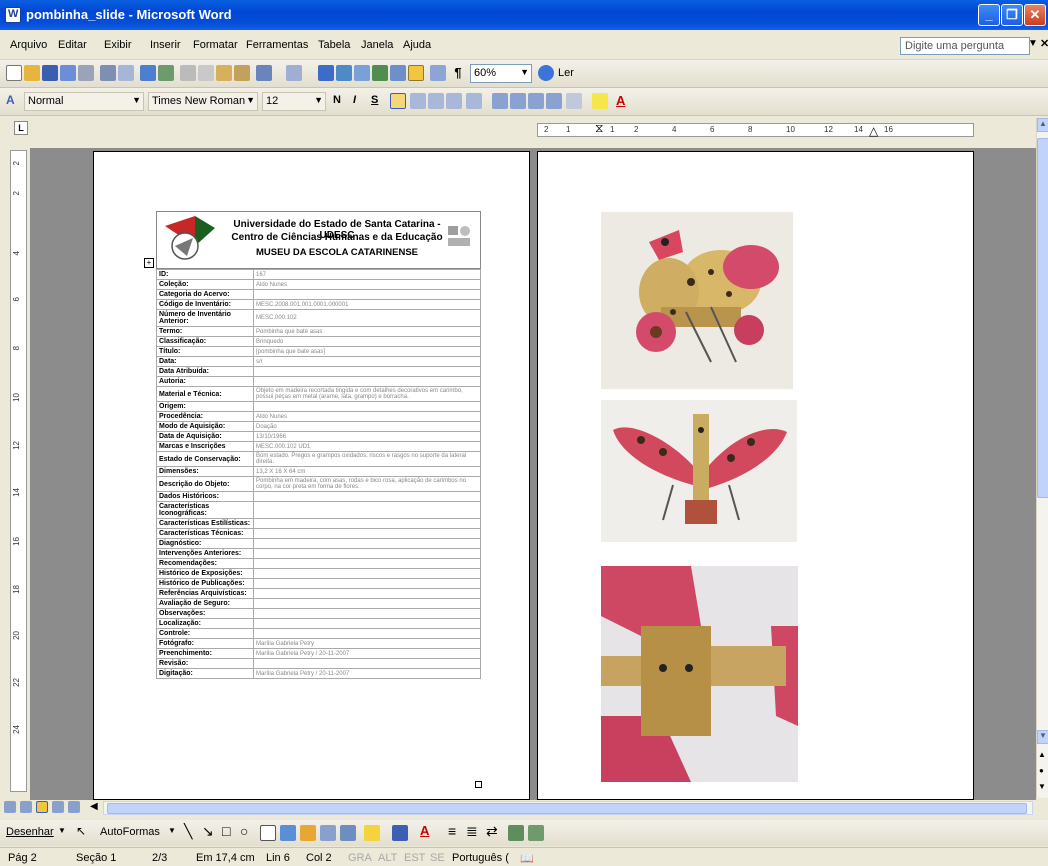 The image size is (1048, 866). What do you see at coordinates (416, 73) in the screenshot?
I see `drawing-icon` at bounding box center [416, 73].